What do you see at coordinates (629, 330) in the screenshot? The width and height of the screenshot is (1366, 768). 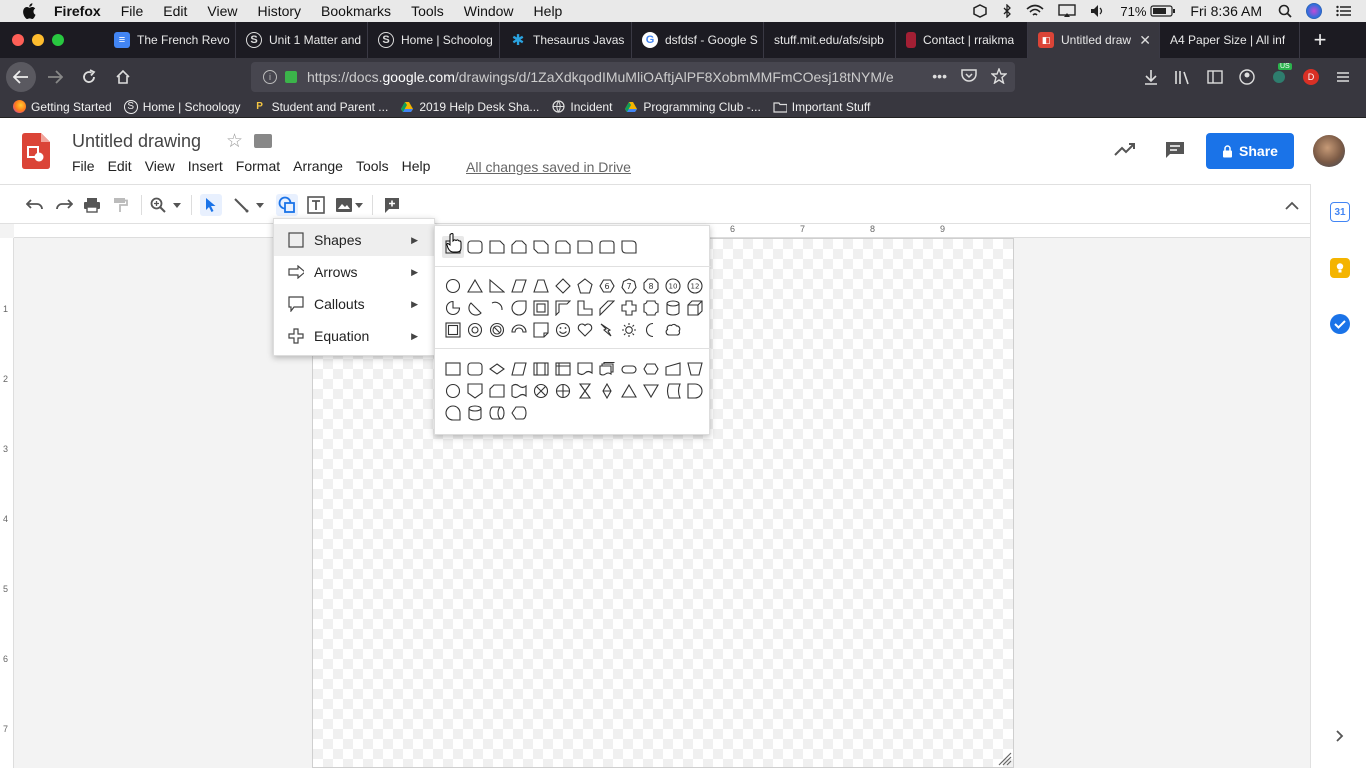 I see `sun-shape-icon` at bounding box center [629, 330].